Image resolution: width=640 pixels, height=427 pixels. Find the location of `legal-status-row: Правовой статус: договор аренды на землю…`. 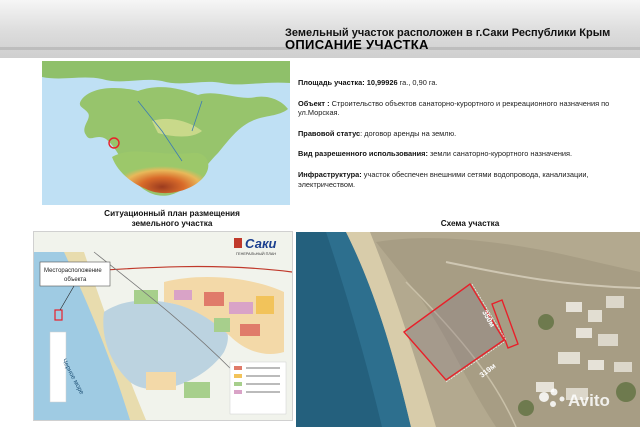

legal-status-row: Правовой статус: договор аренды на землю… is located at coordinates (458, 134).